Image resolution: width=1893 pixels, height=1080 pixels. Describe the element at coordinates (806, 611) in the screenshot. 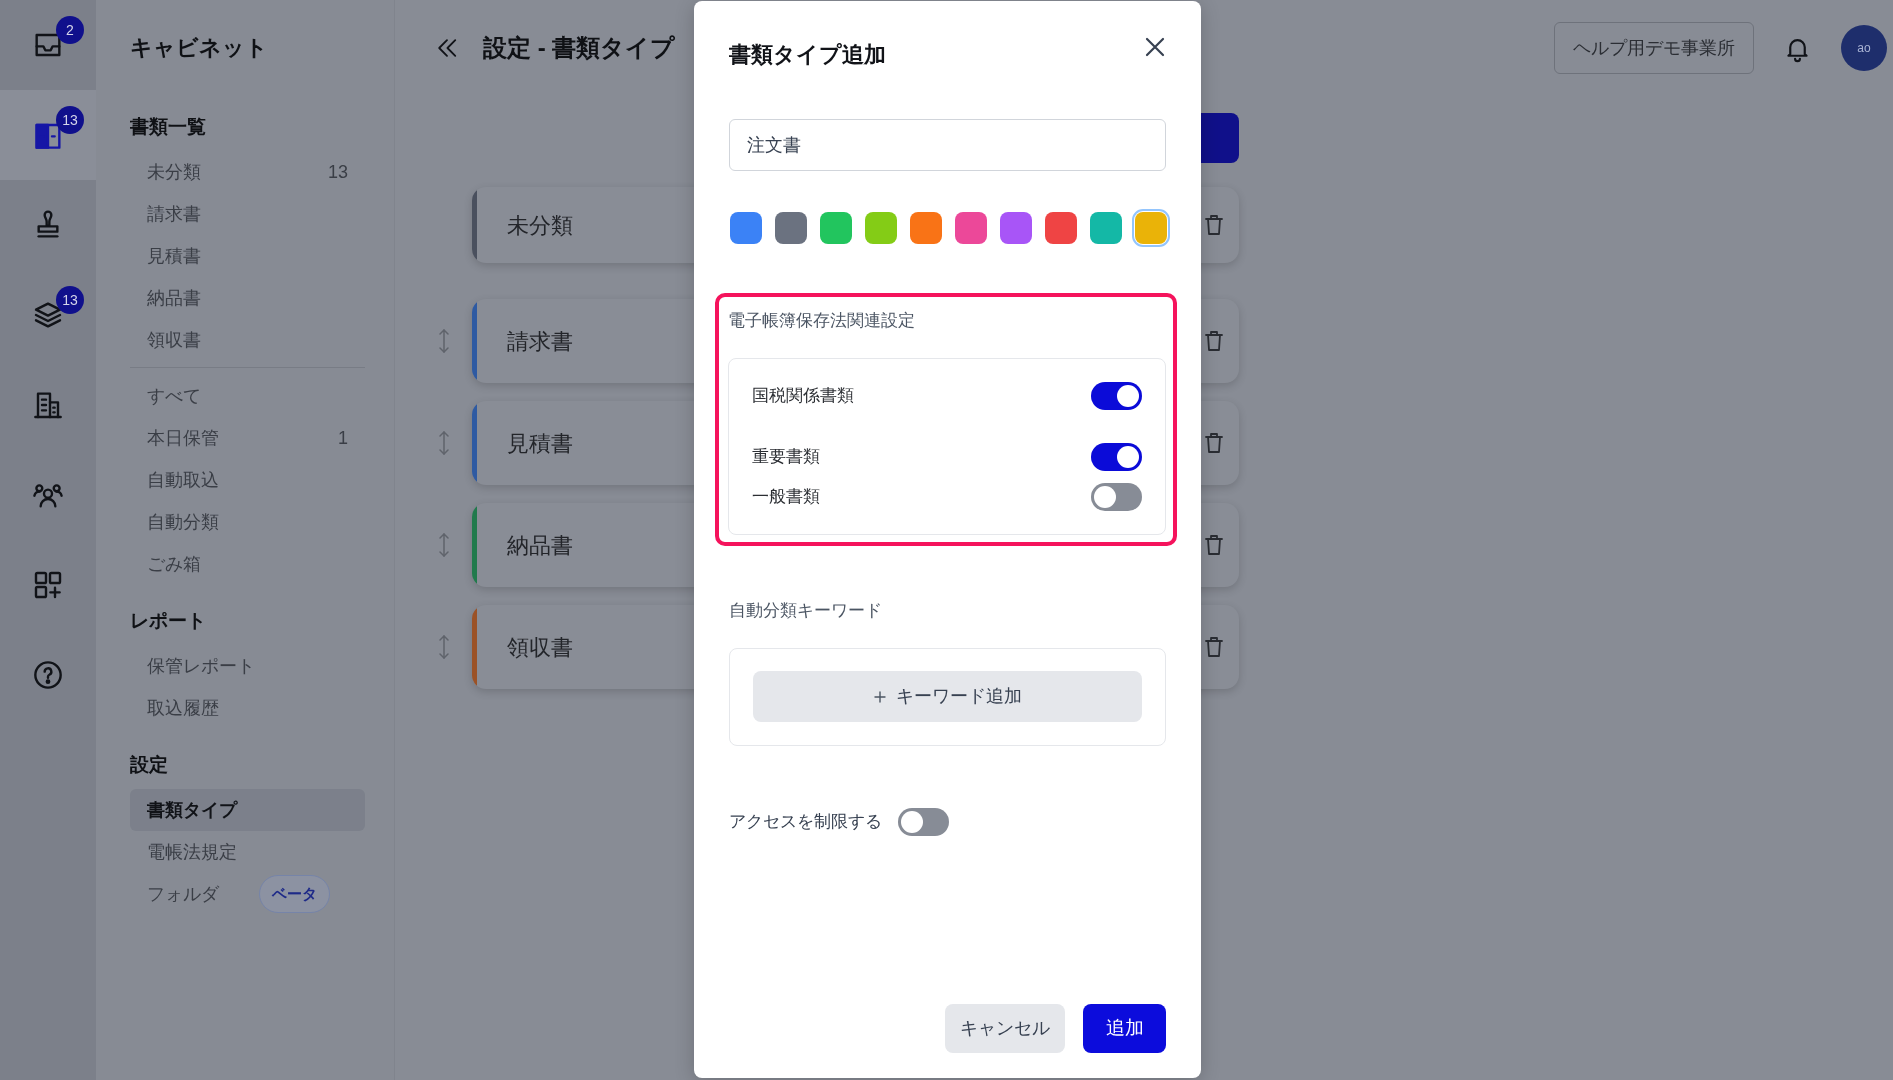

I see `section-label: 自動分類キーワード` at that location.